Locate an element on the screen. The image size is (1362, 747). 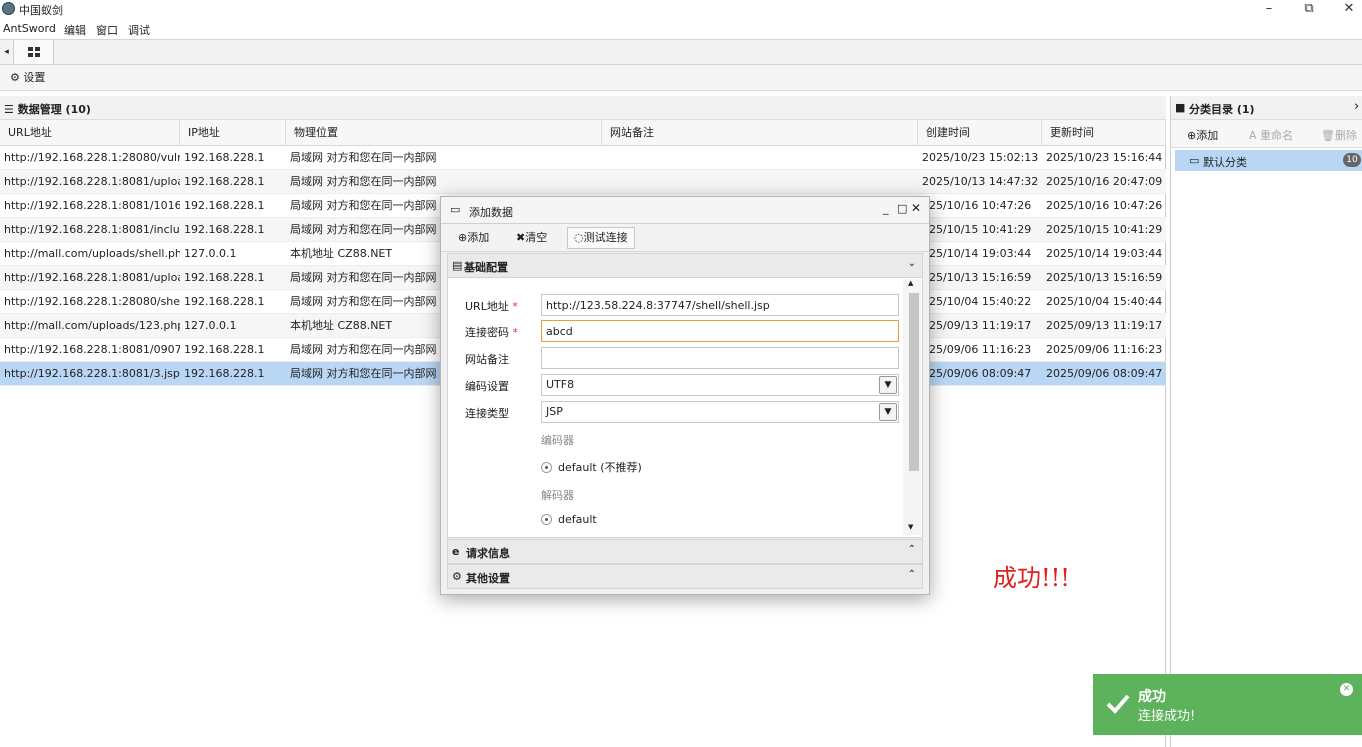
toast-close-icon: ✕ is located at coordinates (1346, 689).